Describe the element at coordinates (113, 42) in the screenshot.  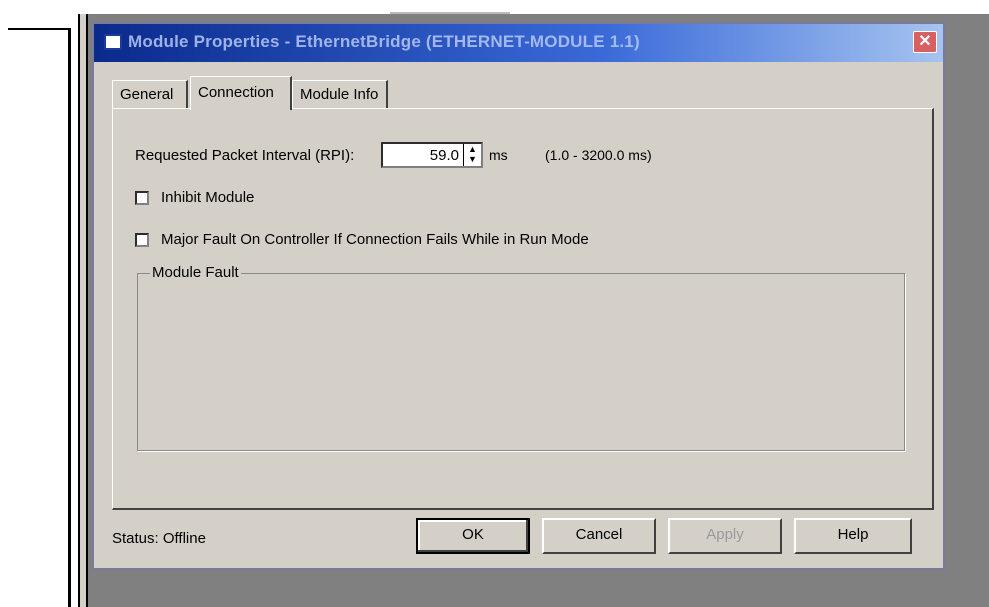
I see `window-icon` at that location.